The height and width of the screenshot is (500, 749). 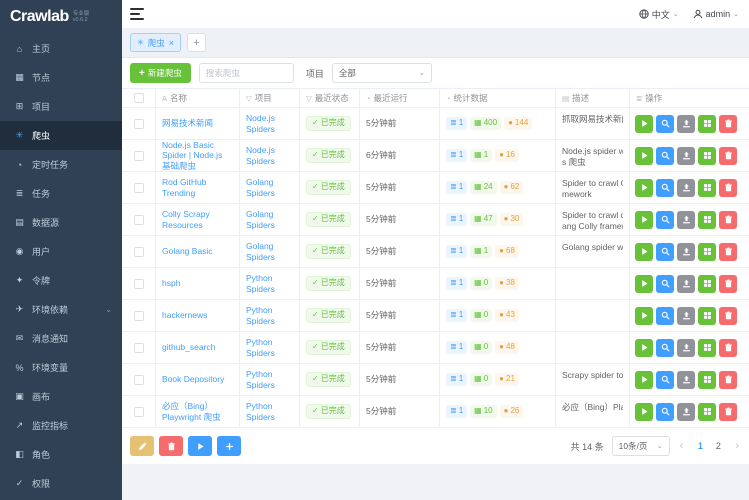 I want to click on column-header-0: A 名称, so click(x=198, y=98).